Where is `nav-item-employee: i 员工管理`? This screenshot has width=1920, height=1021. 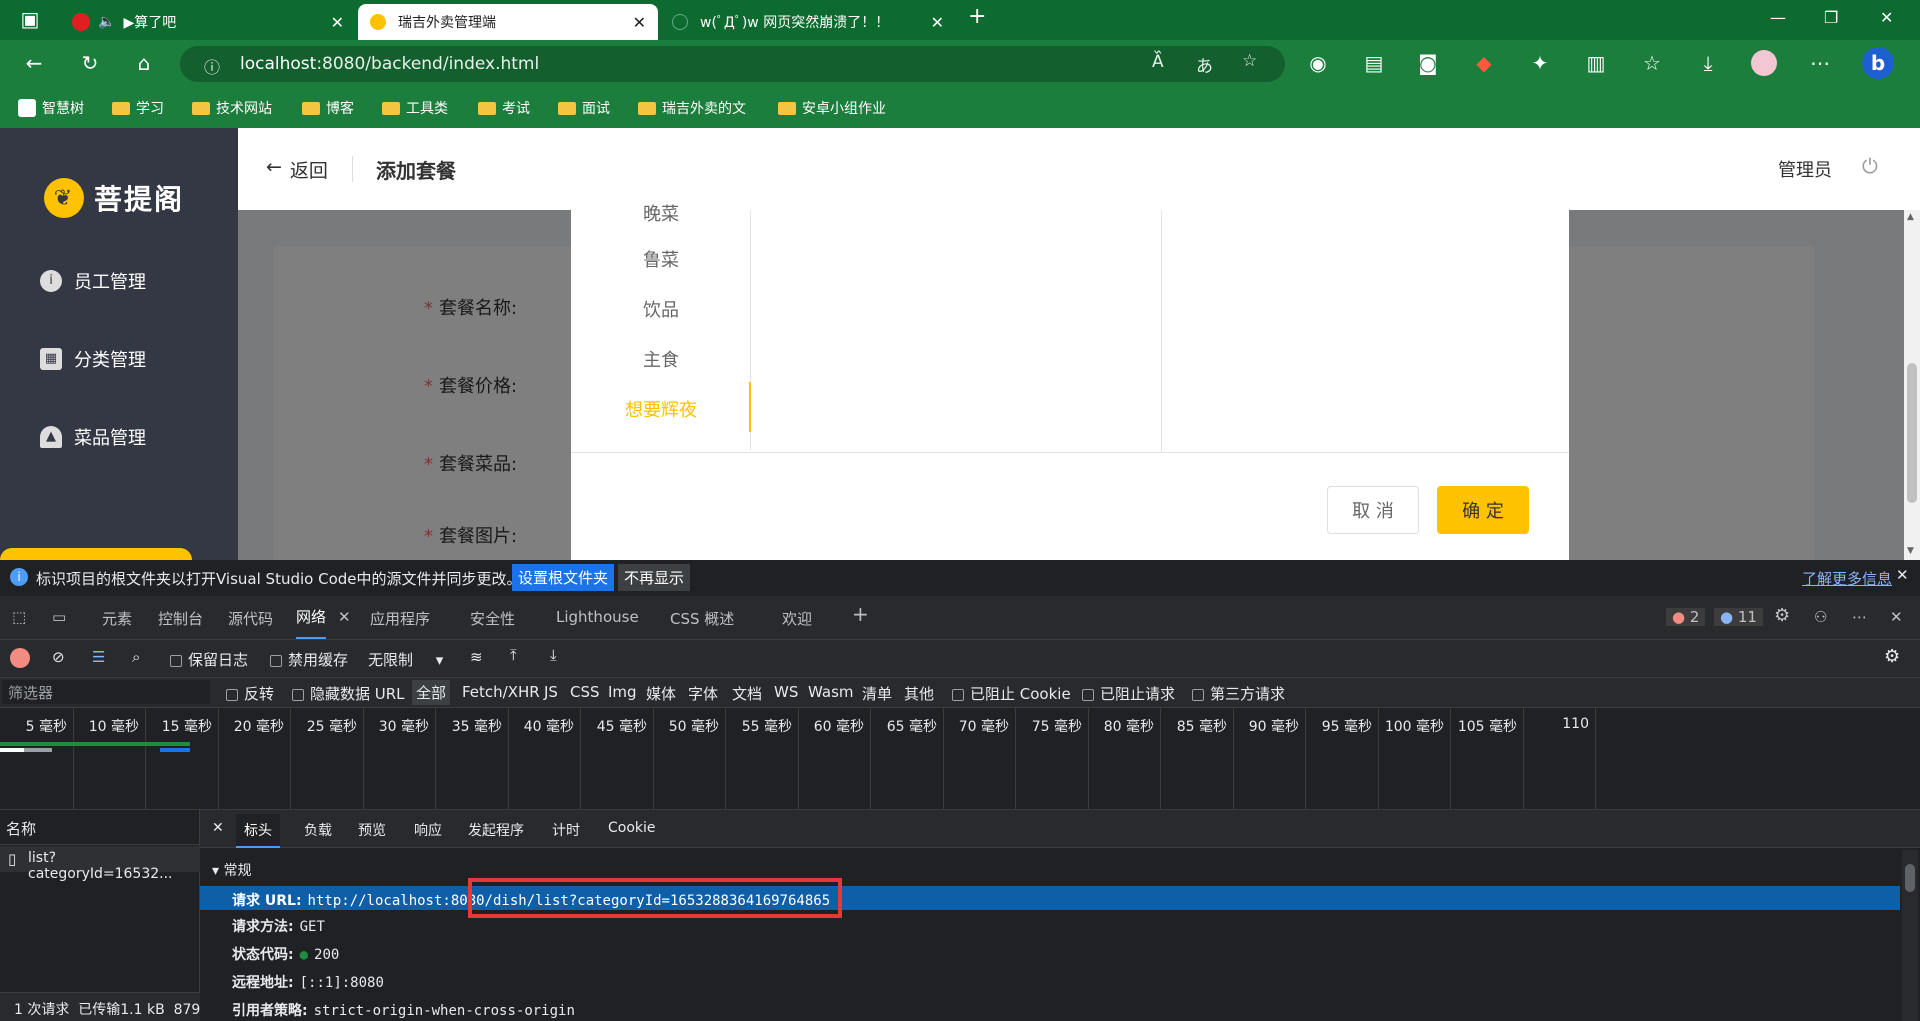
nav-item-employee: i 员工管理 is located at coordinates (93, 281).